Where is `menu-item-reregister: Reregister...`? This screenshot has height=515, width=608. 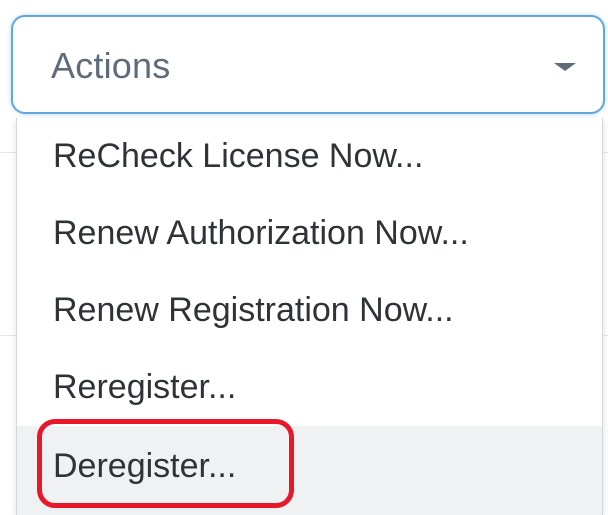
menu-item-reregister: Reregister... is located at coordinates (309, 387).